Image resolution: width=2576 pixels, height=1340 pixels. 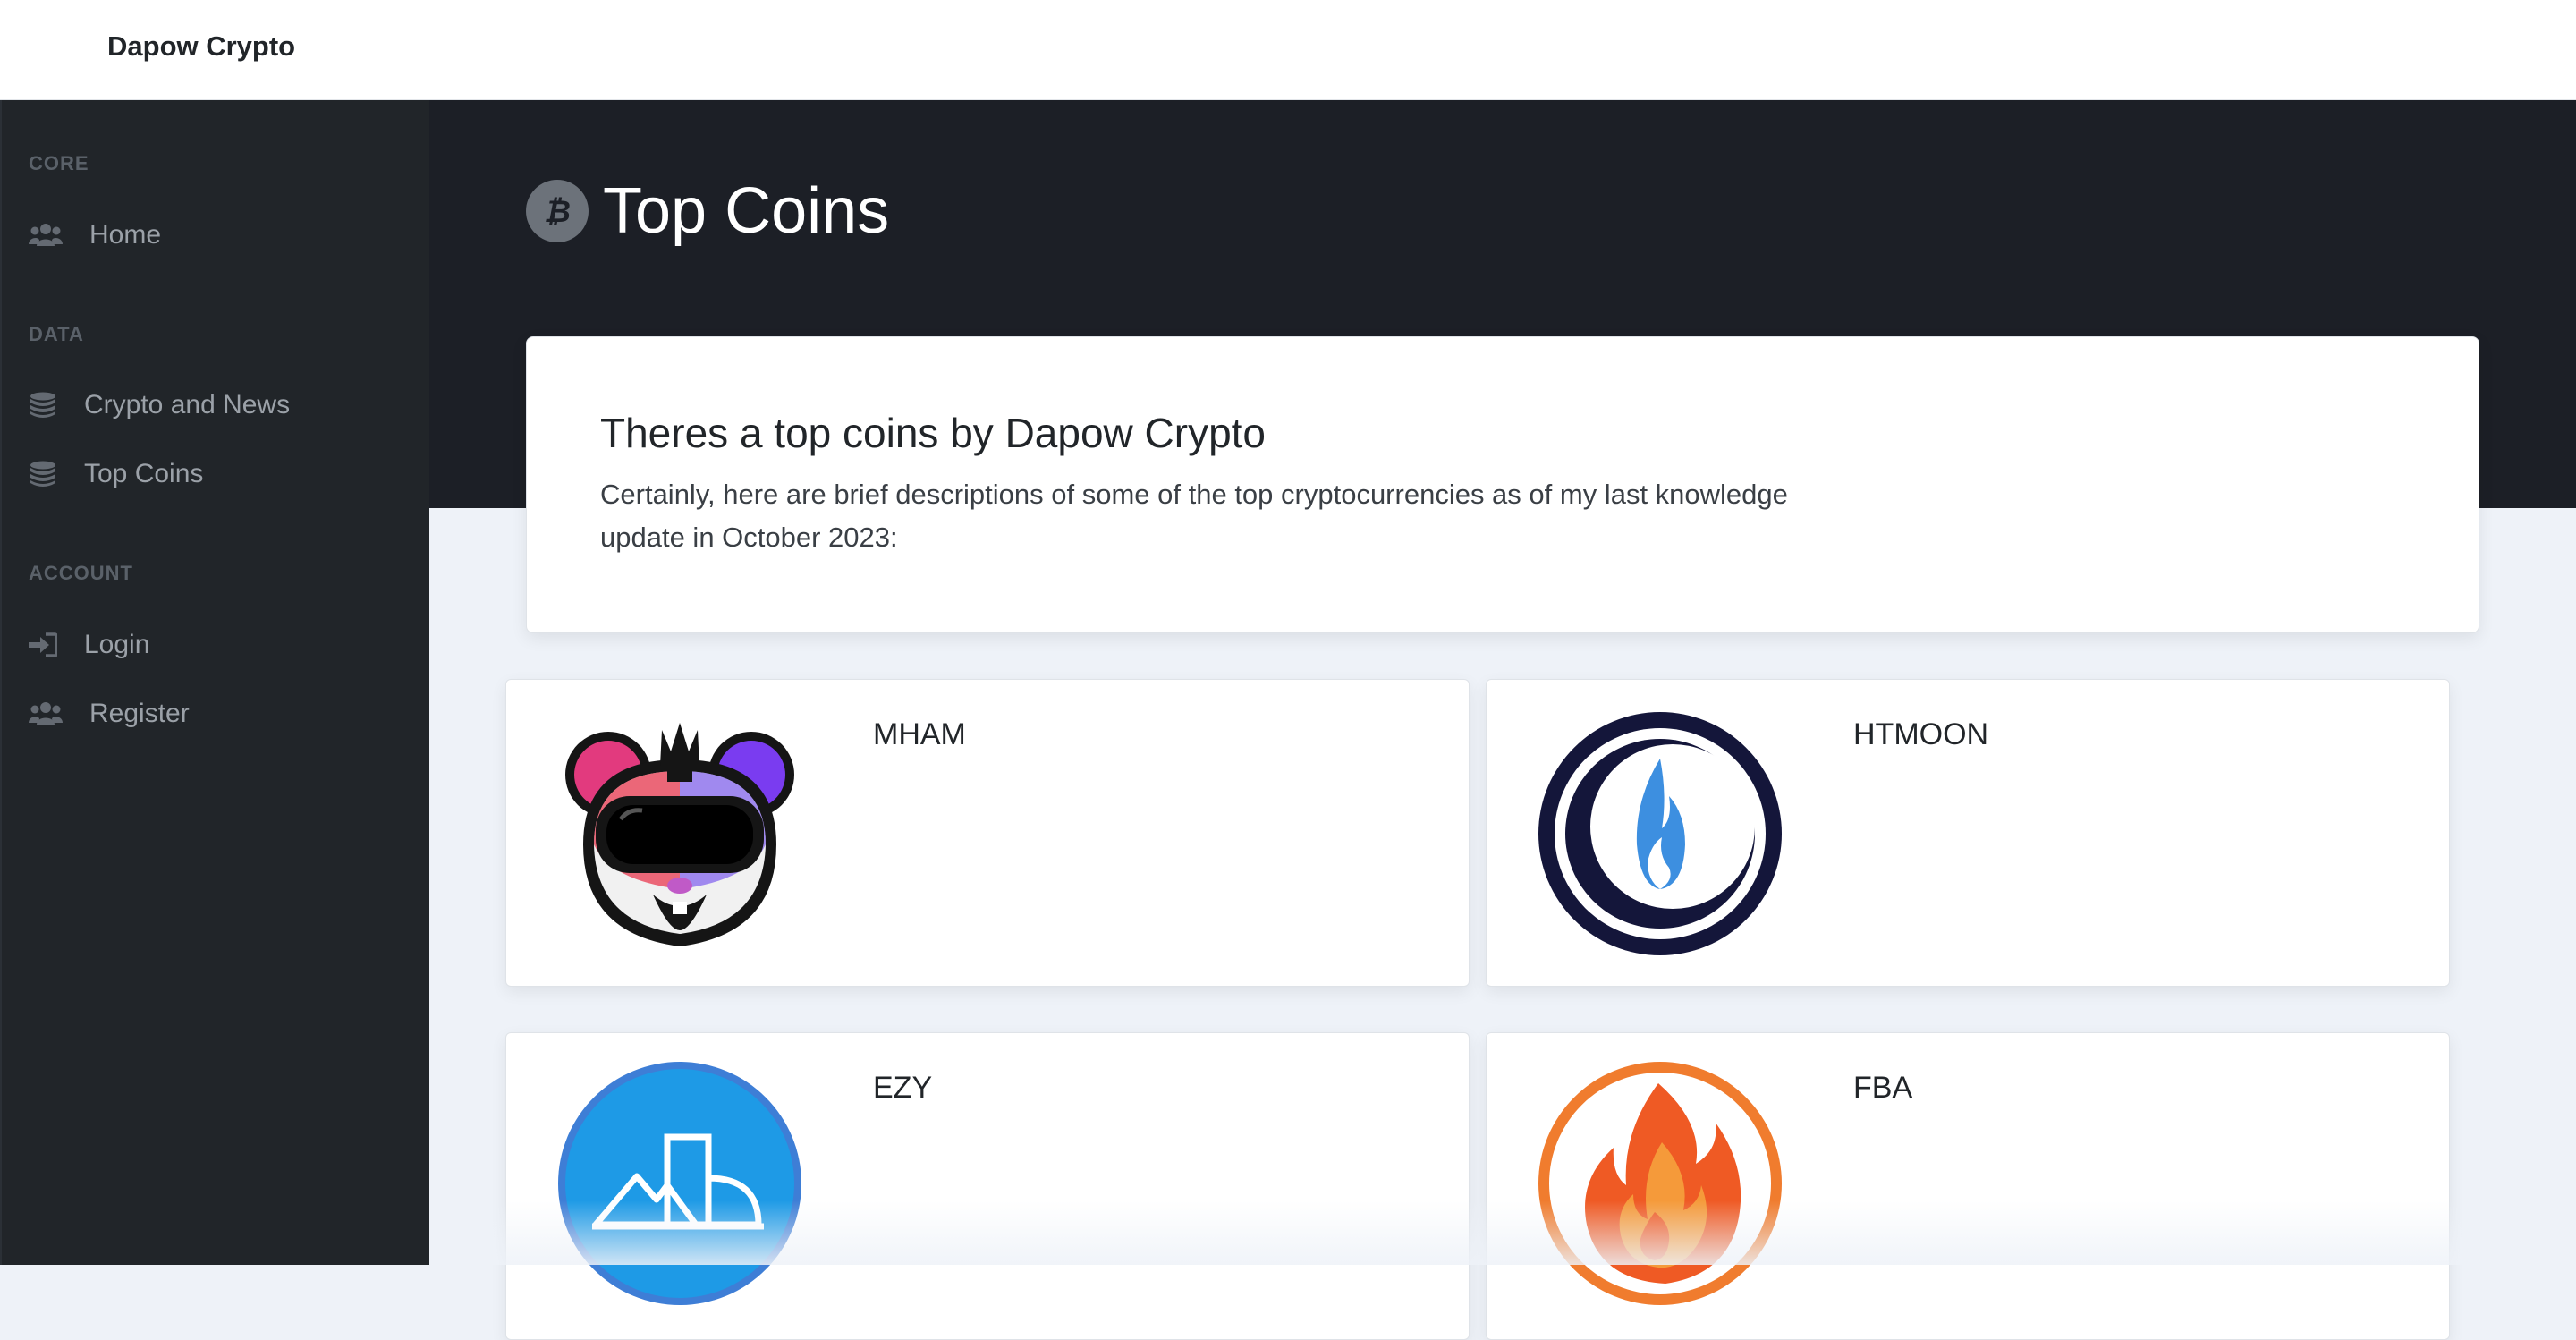 What do you see at coordinates (919, 734) in the screenshot?
I see `coin-name: MHAM` at bounding box center [919, 734].